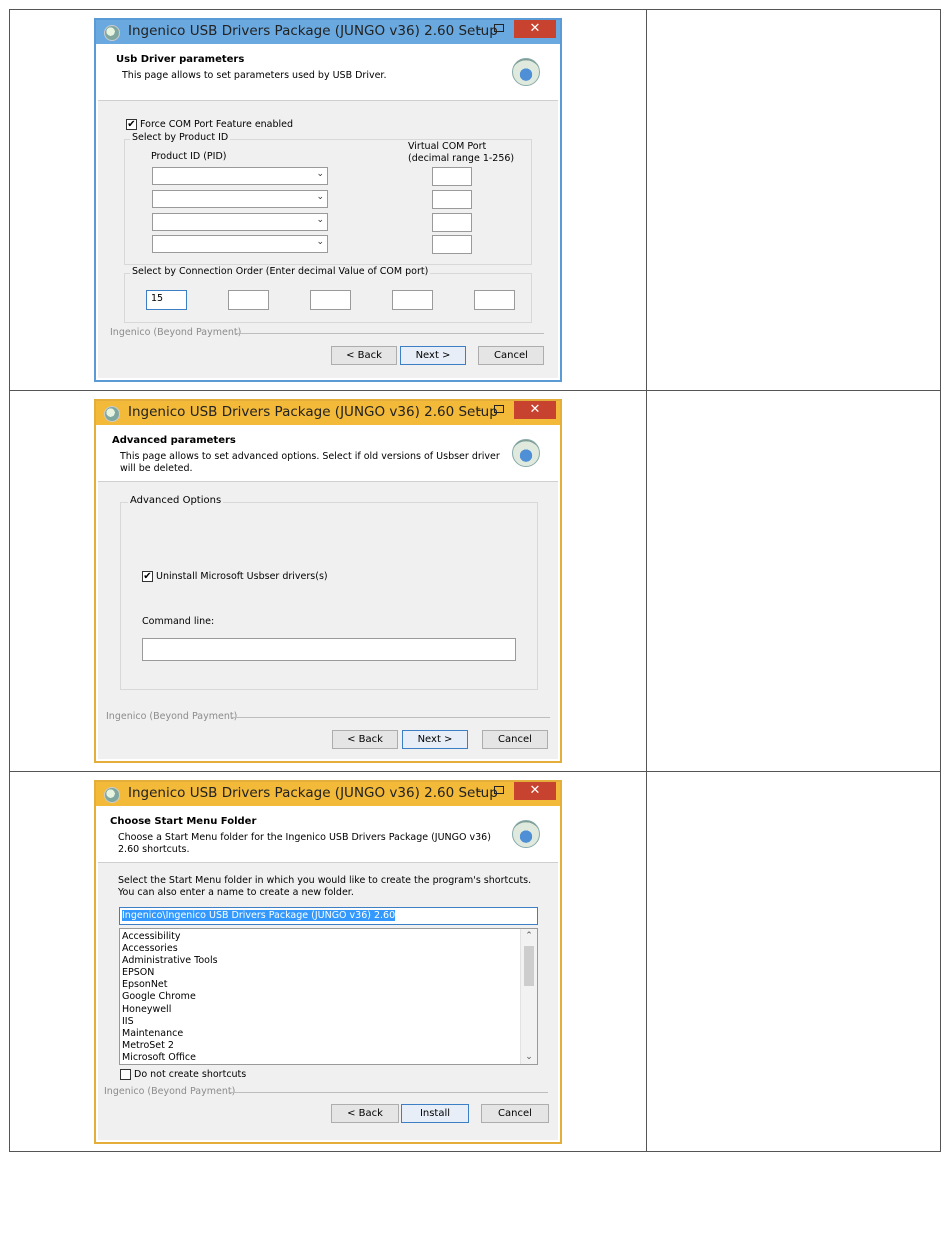  What do you see at coordinates (170, 985) in the screenshot?
I see `list-item: EpsonNet` at bounding box center [170, 985].